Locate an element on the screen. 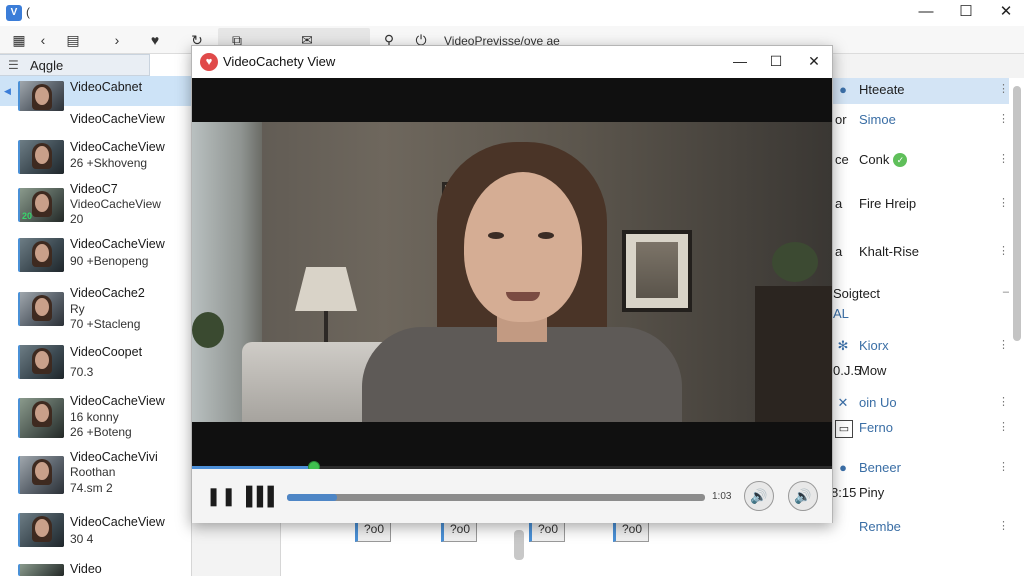  property-row: ✕ oin Uo ⋮ is located at coordinates (920, 404).